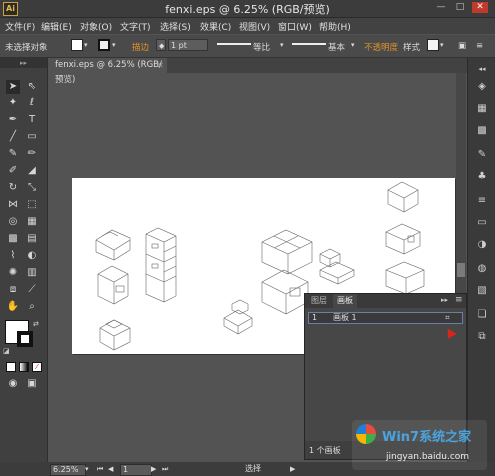 This screenshot has width=495, height=476. I want to click on zoom-tool-icon: ⌕, so click(32, 307).